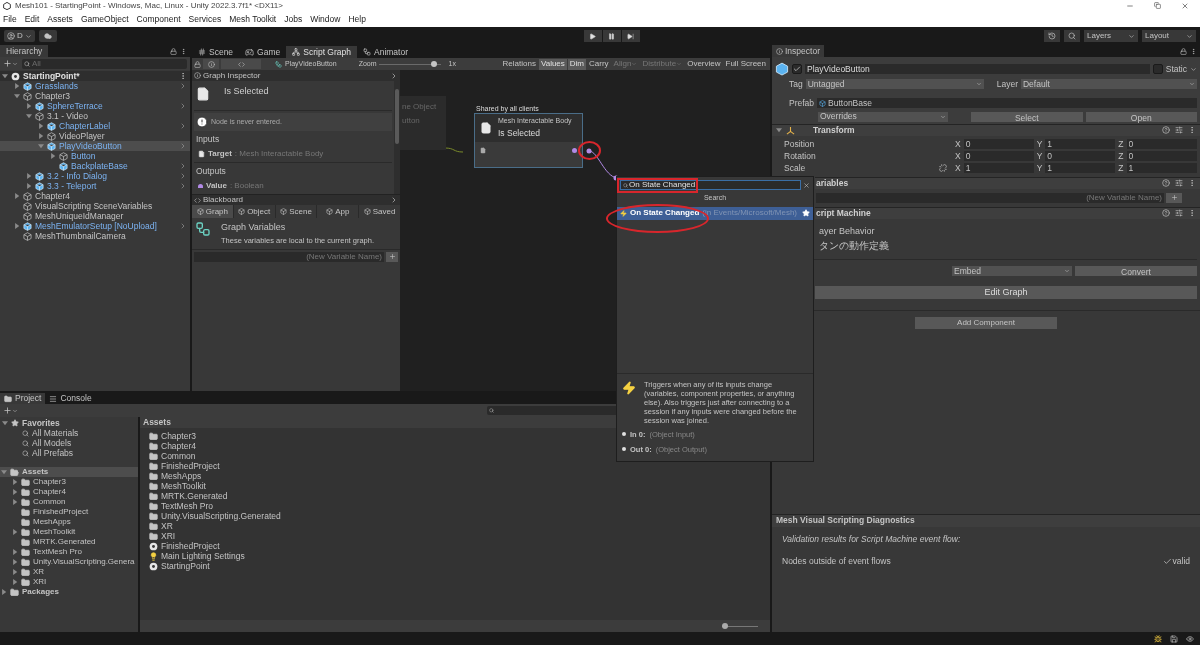 This screenshot has width=1200, height=645. Describe the element at coordinates (847, 231) in the screenshot. I see `graph-title: ayer Behavior` at that location.